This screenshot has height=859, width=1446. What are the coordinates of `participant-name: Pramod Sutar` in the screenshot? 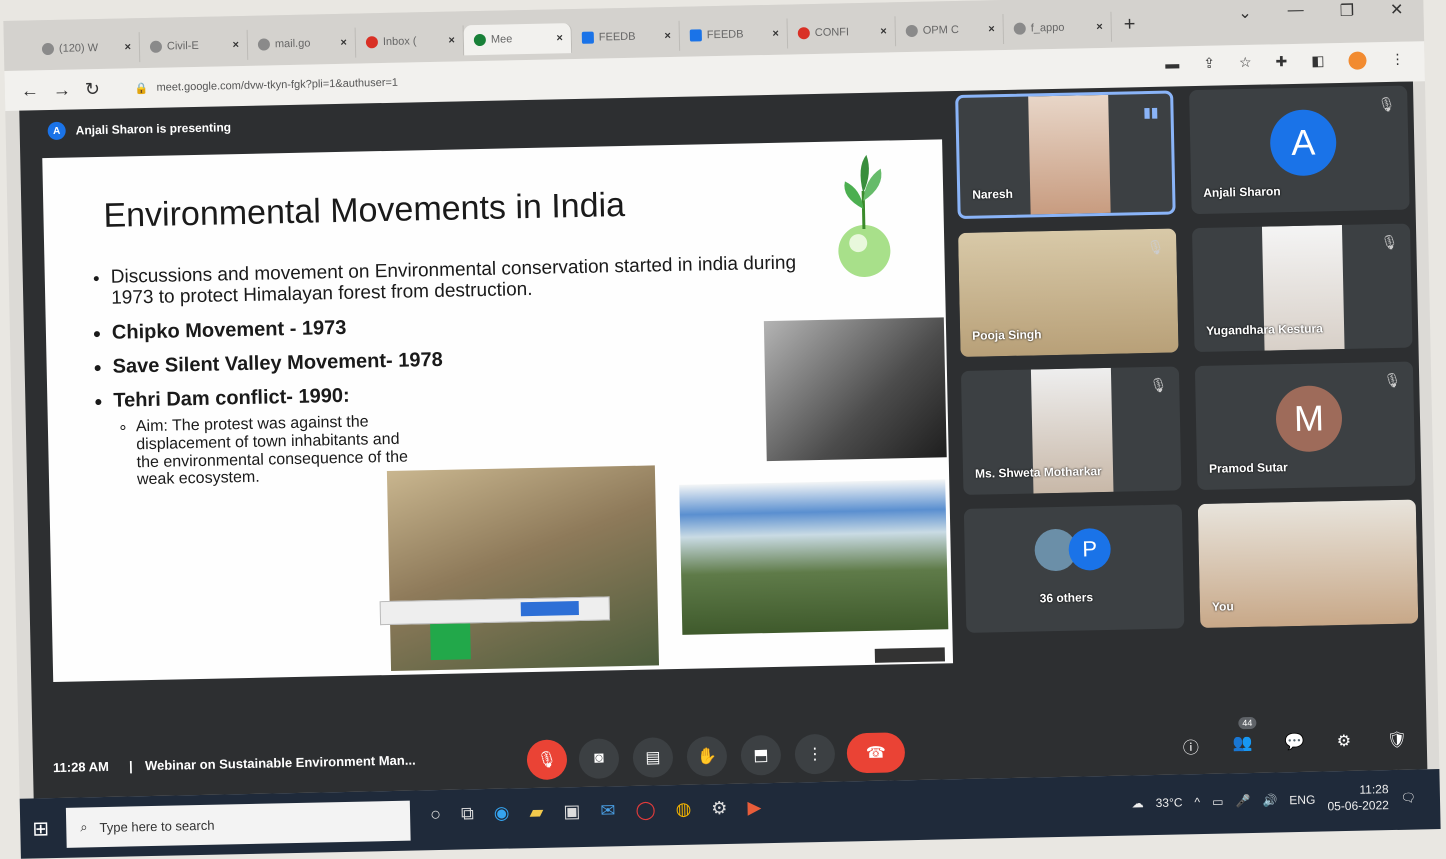 It's located at (1248, 468).